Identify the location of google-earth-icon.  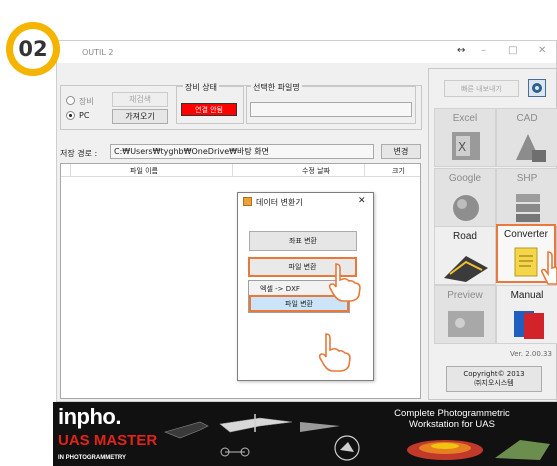
(466, 208).